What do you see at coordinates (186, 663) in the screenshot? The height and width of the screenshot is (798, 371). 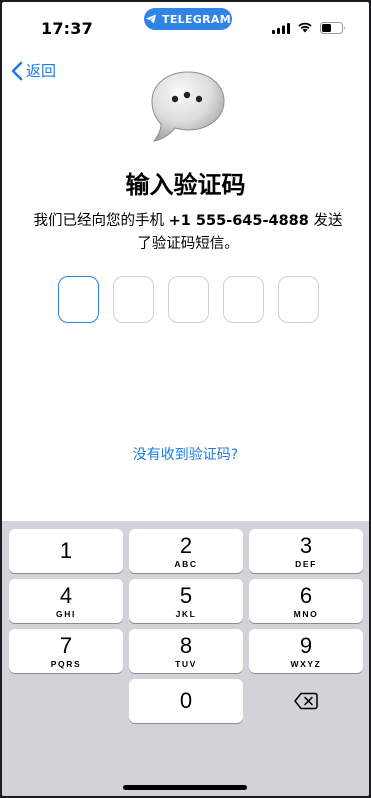 I see `key-letters: TUV` at bounding box center [186, 663].